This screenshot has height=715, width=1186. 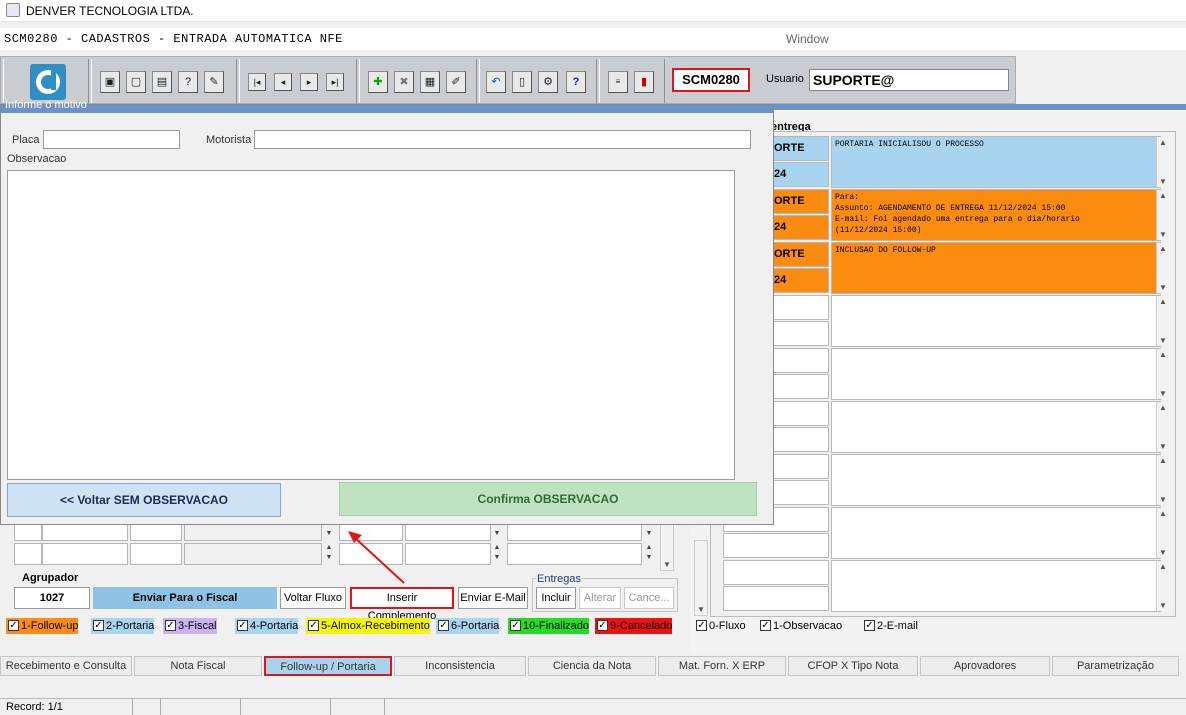 What do you see at coordinates (618, 82) in the screenshot?
I see `menu-icon: ≡` at bounding box center [618, 82].